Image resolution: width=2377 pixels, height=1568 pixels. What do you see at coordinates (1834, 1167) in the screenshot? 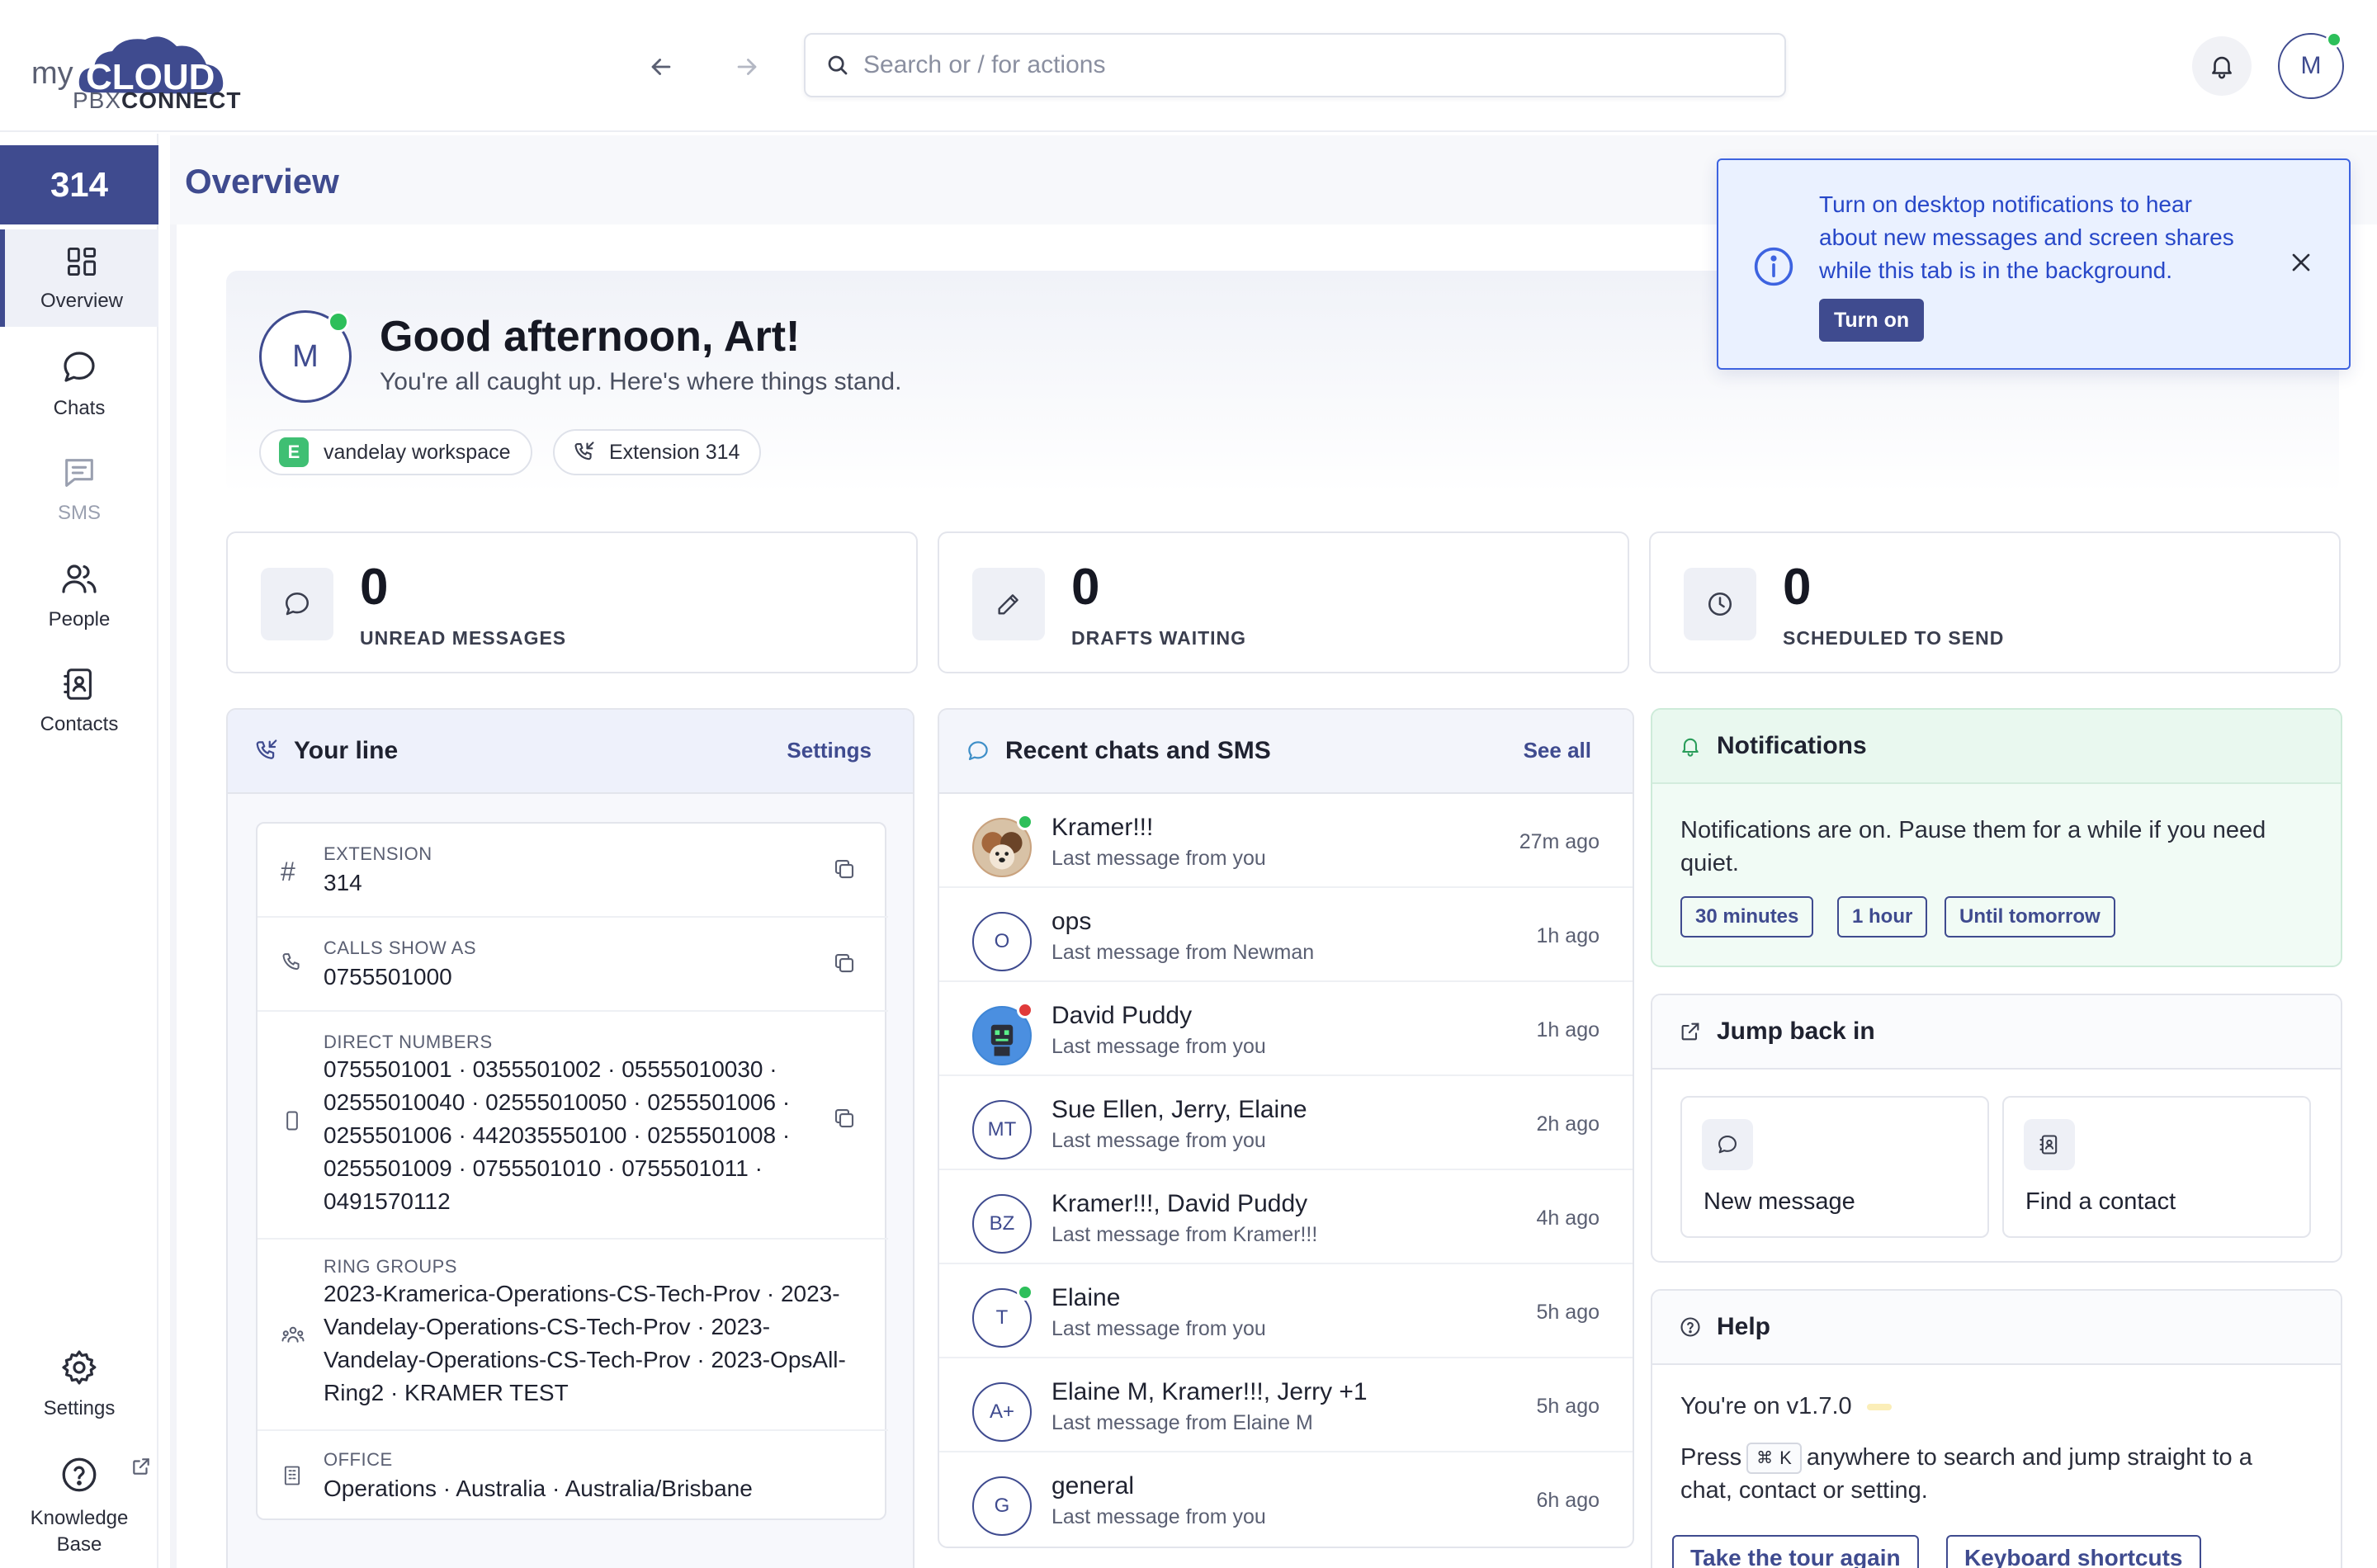
I see `new-message-tile: New message` at bounding box center [1834, 1167].